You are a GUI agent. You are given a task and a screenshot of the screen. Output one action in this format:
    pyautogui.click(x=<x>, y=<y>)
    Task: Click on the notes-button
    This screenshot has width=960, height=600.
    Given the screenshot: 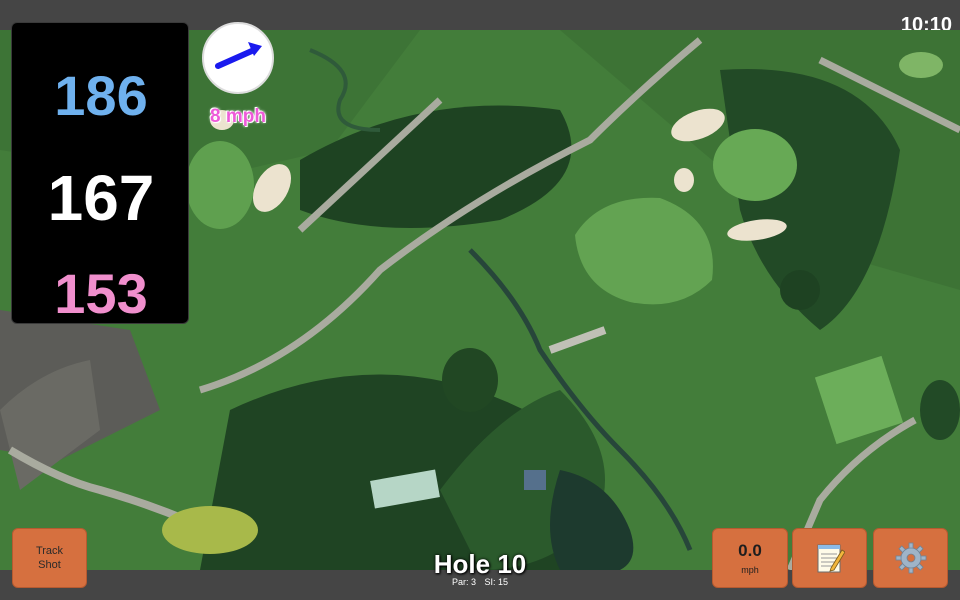 What is the action you would take?
    pyautogui.click(x=829, y=558)
    